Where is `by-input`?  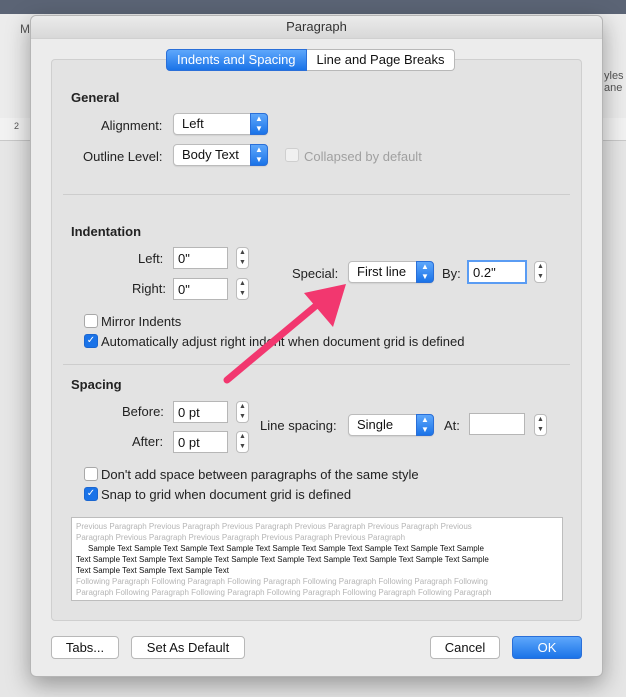
by-input is located at coordinates (497, 272).